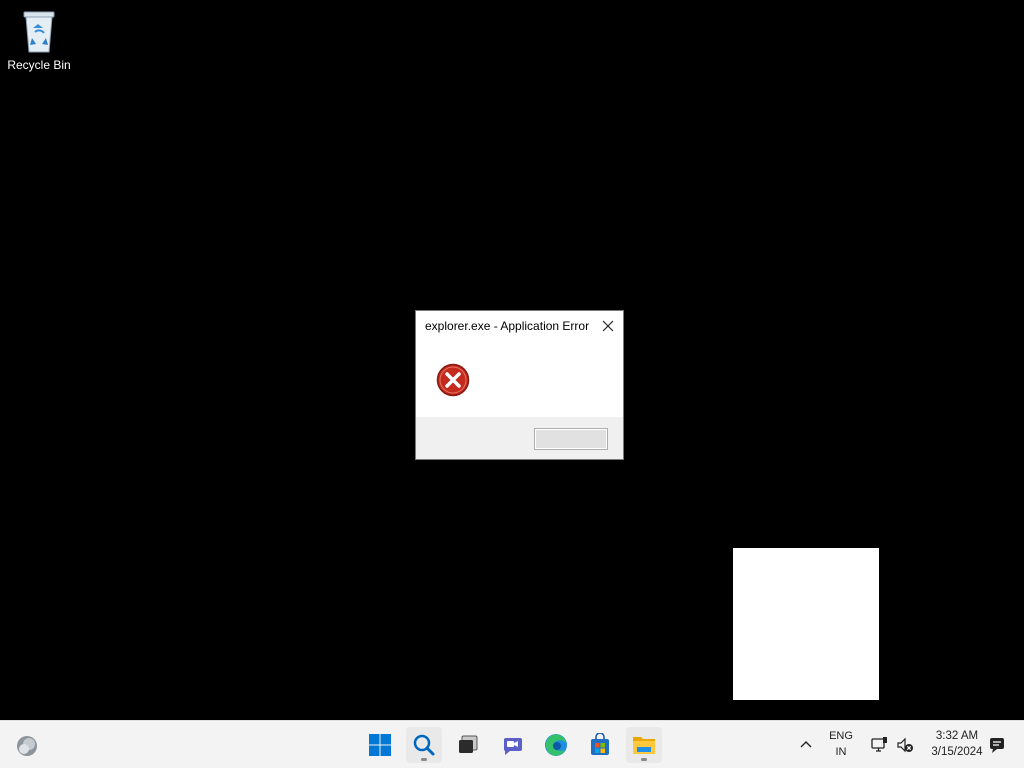 The width and height of the screenshot is (1024, 768). I want to click on start-button, so click(380, 745).